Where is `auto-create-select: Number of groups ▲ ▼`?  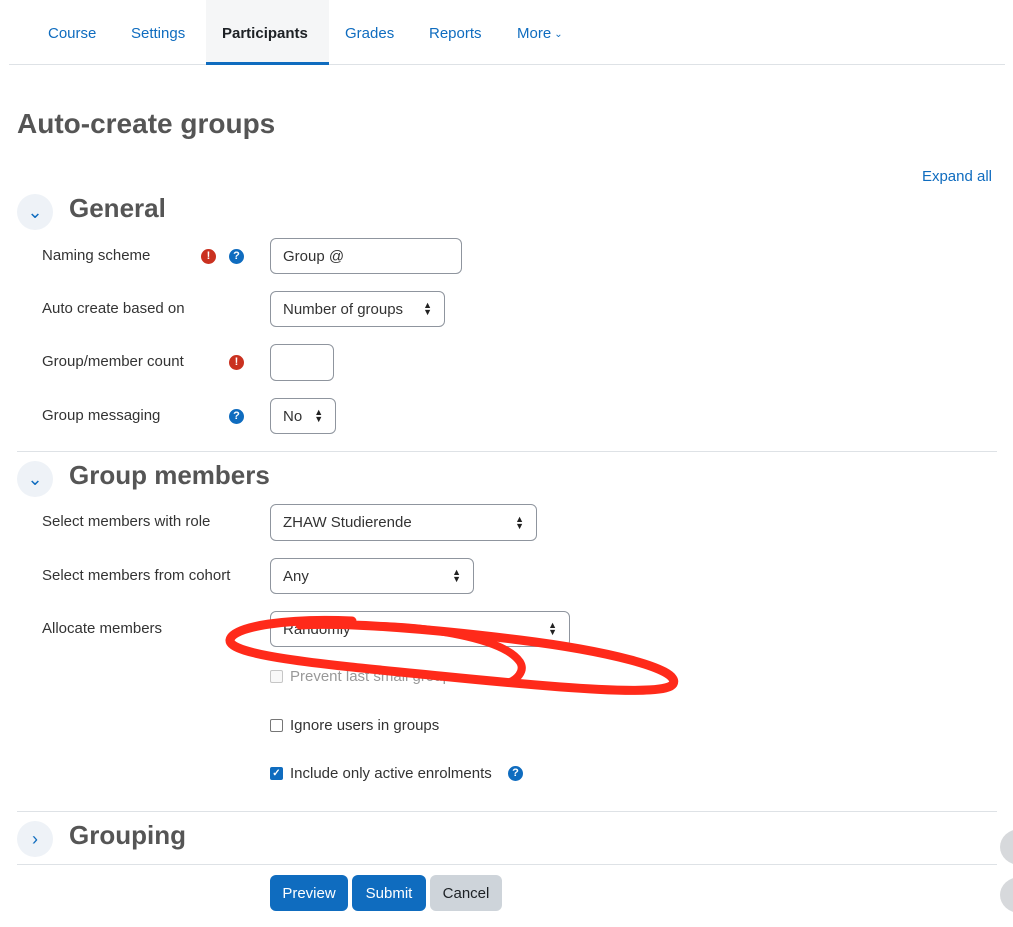 auto-create-select: Number of groups ▲ ▼ is located at coordinates (357, 309).